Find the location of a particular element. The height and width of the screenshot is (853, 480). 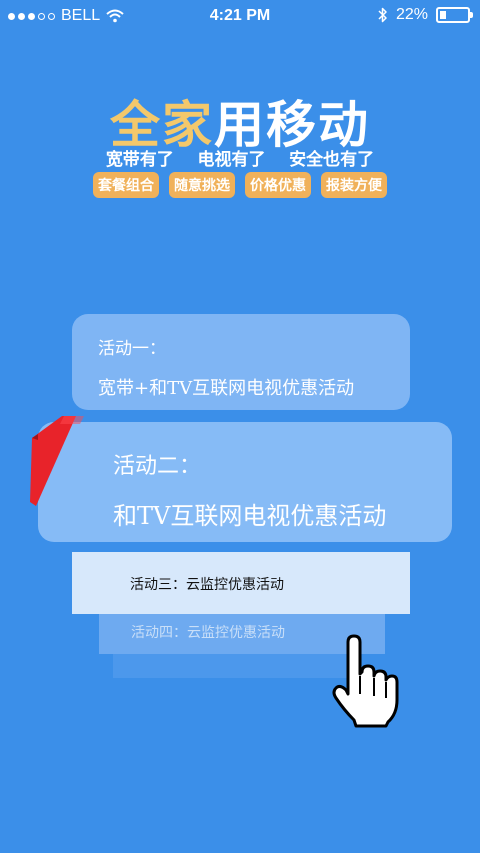

activity-card-3: 活动三：云监控优惠活动 is located at coordinates (241, 583).